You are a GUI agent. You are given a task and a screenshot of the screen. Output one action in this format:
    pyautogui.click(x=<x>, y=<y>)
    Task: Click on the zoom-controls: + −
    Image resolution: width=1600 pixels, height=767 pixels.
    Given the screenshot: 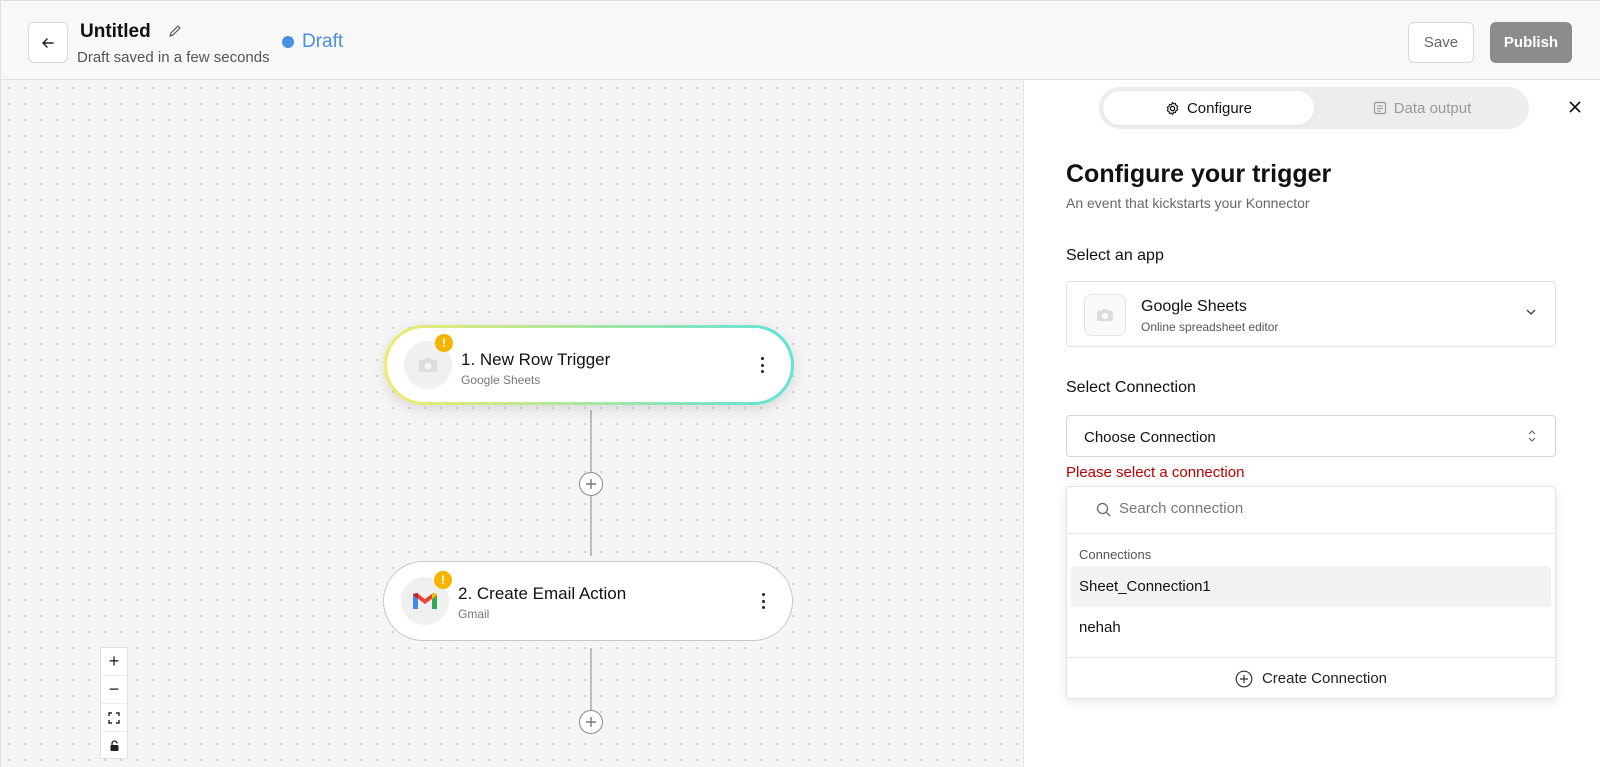 What is the action you would take?
    pyautogui.click(x=114, y=703)
    